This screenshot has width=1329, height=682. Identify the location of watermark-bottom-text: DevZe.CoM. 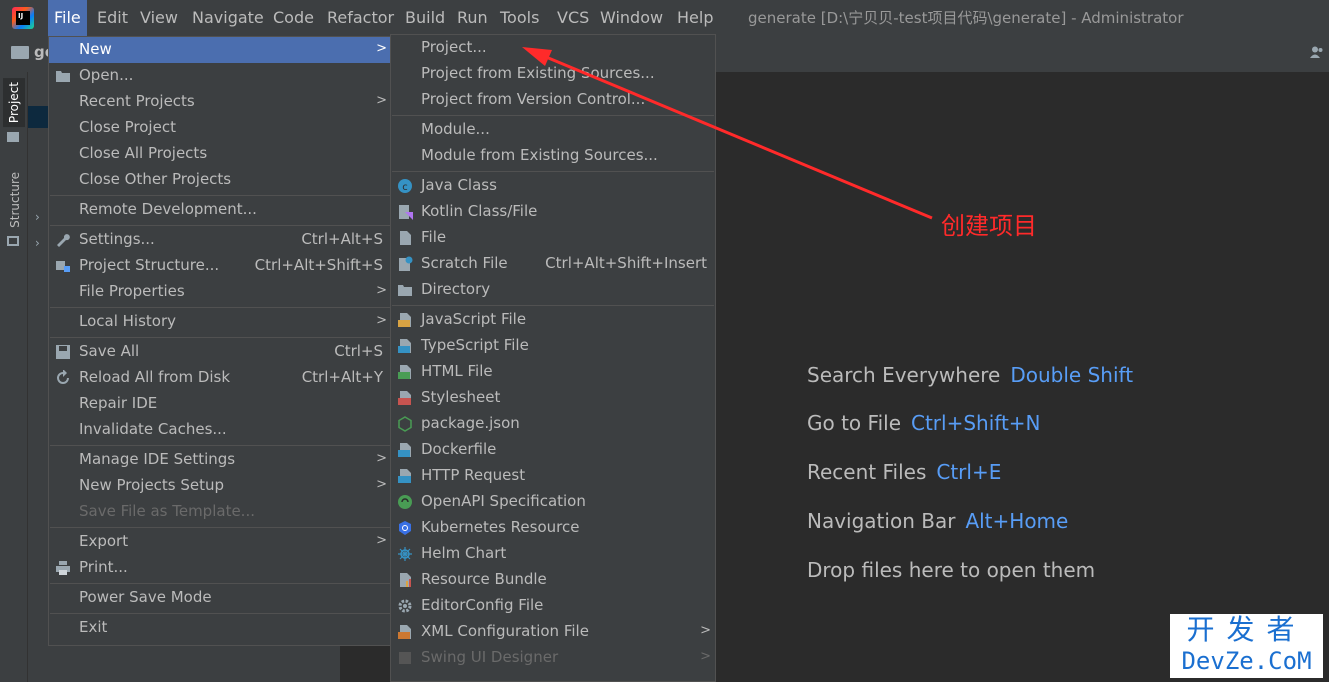
(1246, 661).